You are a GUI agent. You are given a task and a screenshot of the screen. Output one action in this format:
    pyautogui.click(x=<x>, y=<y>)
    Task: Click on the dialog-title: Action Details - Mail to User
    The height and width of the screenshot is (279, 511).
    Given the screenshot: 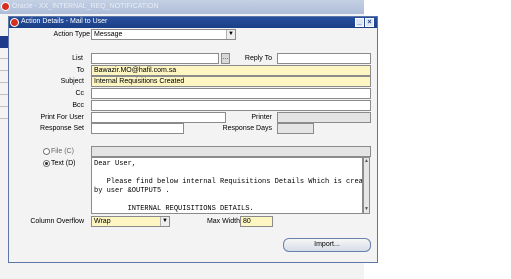 What is the action you would take?
    pyautogui.click(x=64, y=21)
    